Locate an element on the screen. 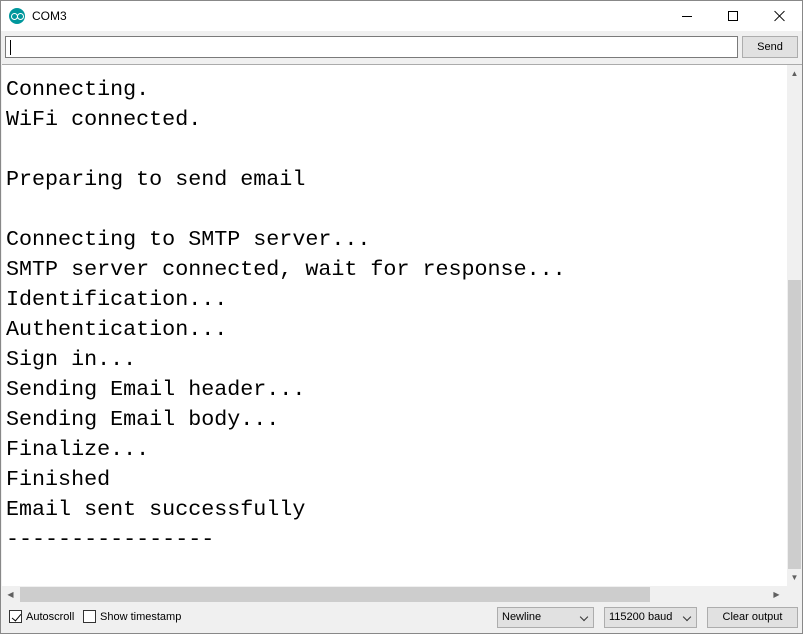 This screenshot has height=634, width=803. scroll-corner is located at coordinates (794, 594).